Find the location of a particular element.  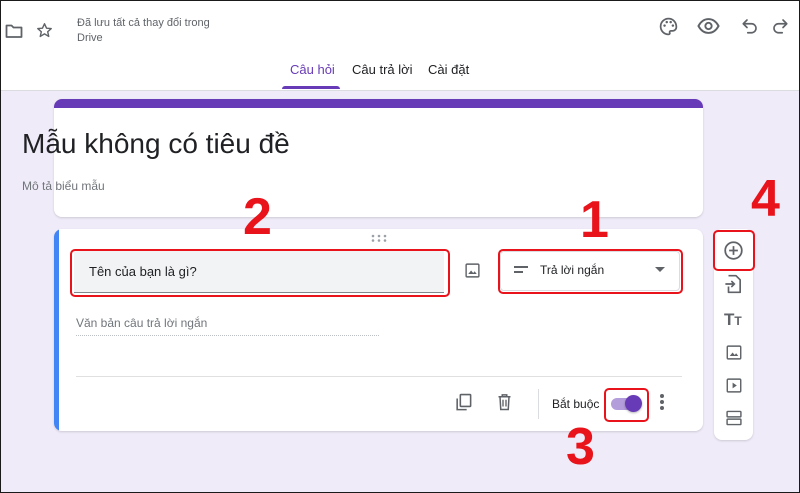

short-answer-placeholder: Văn bản câu trả lời ngắn is located at coordinates (142, 323).